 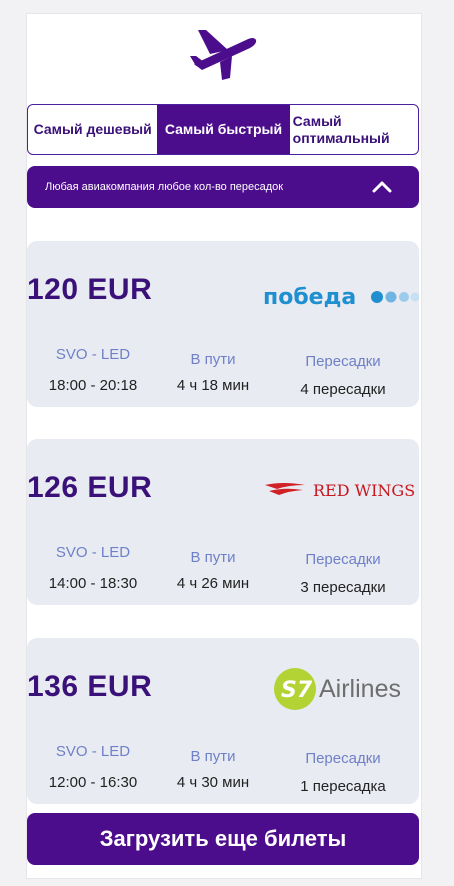 I want to click on duration-value: 4 ч 30 мин, so click(x=213, y=782).